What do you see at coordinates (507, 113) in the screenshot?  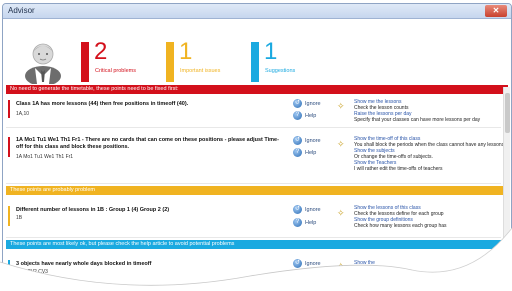 I see `scrollbar-thumb` at bounding box center [507, 113].